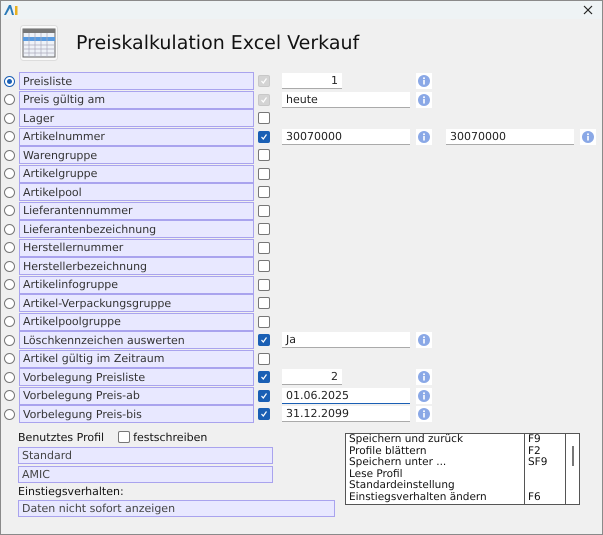 This screenshot has width=603, height=535. What do you see at coordinates (534, 439) in the screenshot?
I see `shortcut-key: F9` at bounding box center [534, 439].